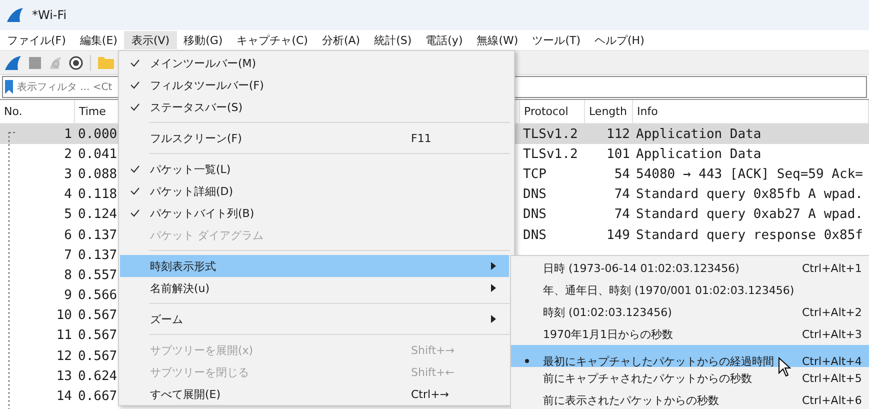 The height and width of the screenshot is (409, 869). Describe the element at coordinates (97, 396) in the screenshot. I see `table-cell-text: 0.667` at that location.